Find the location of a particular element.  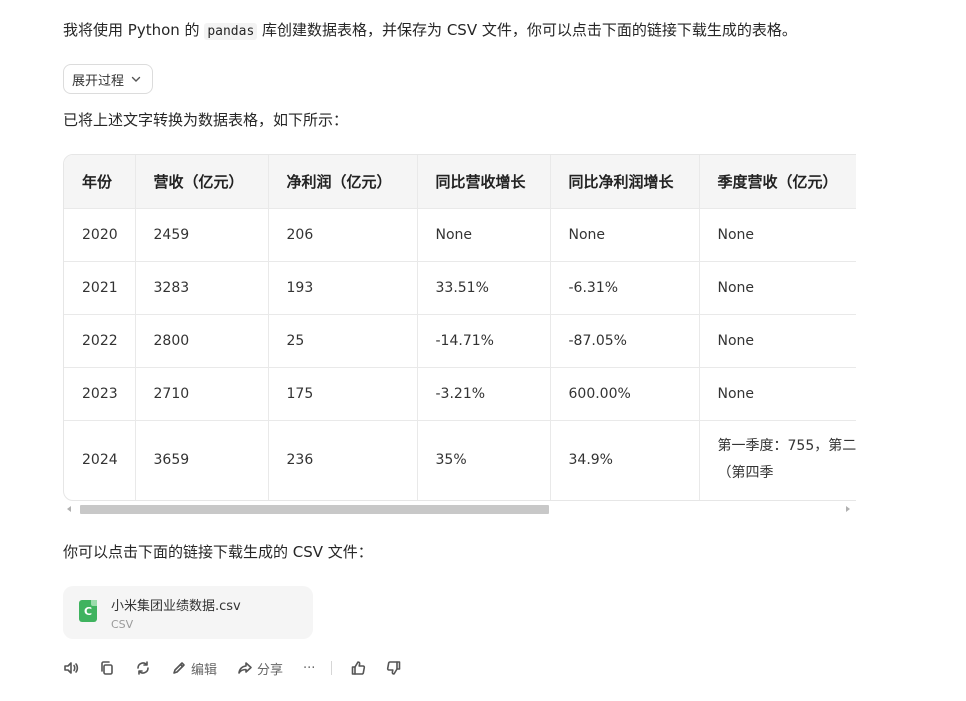

csv-file-card: C 小米集团业绩数据.csv CSV is located at coordinates (188, 612).